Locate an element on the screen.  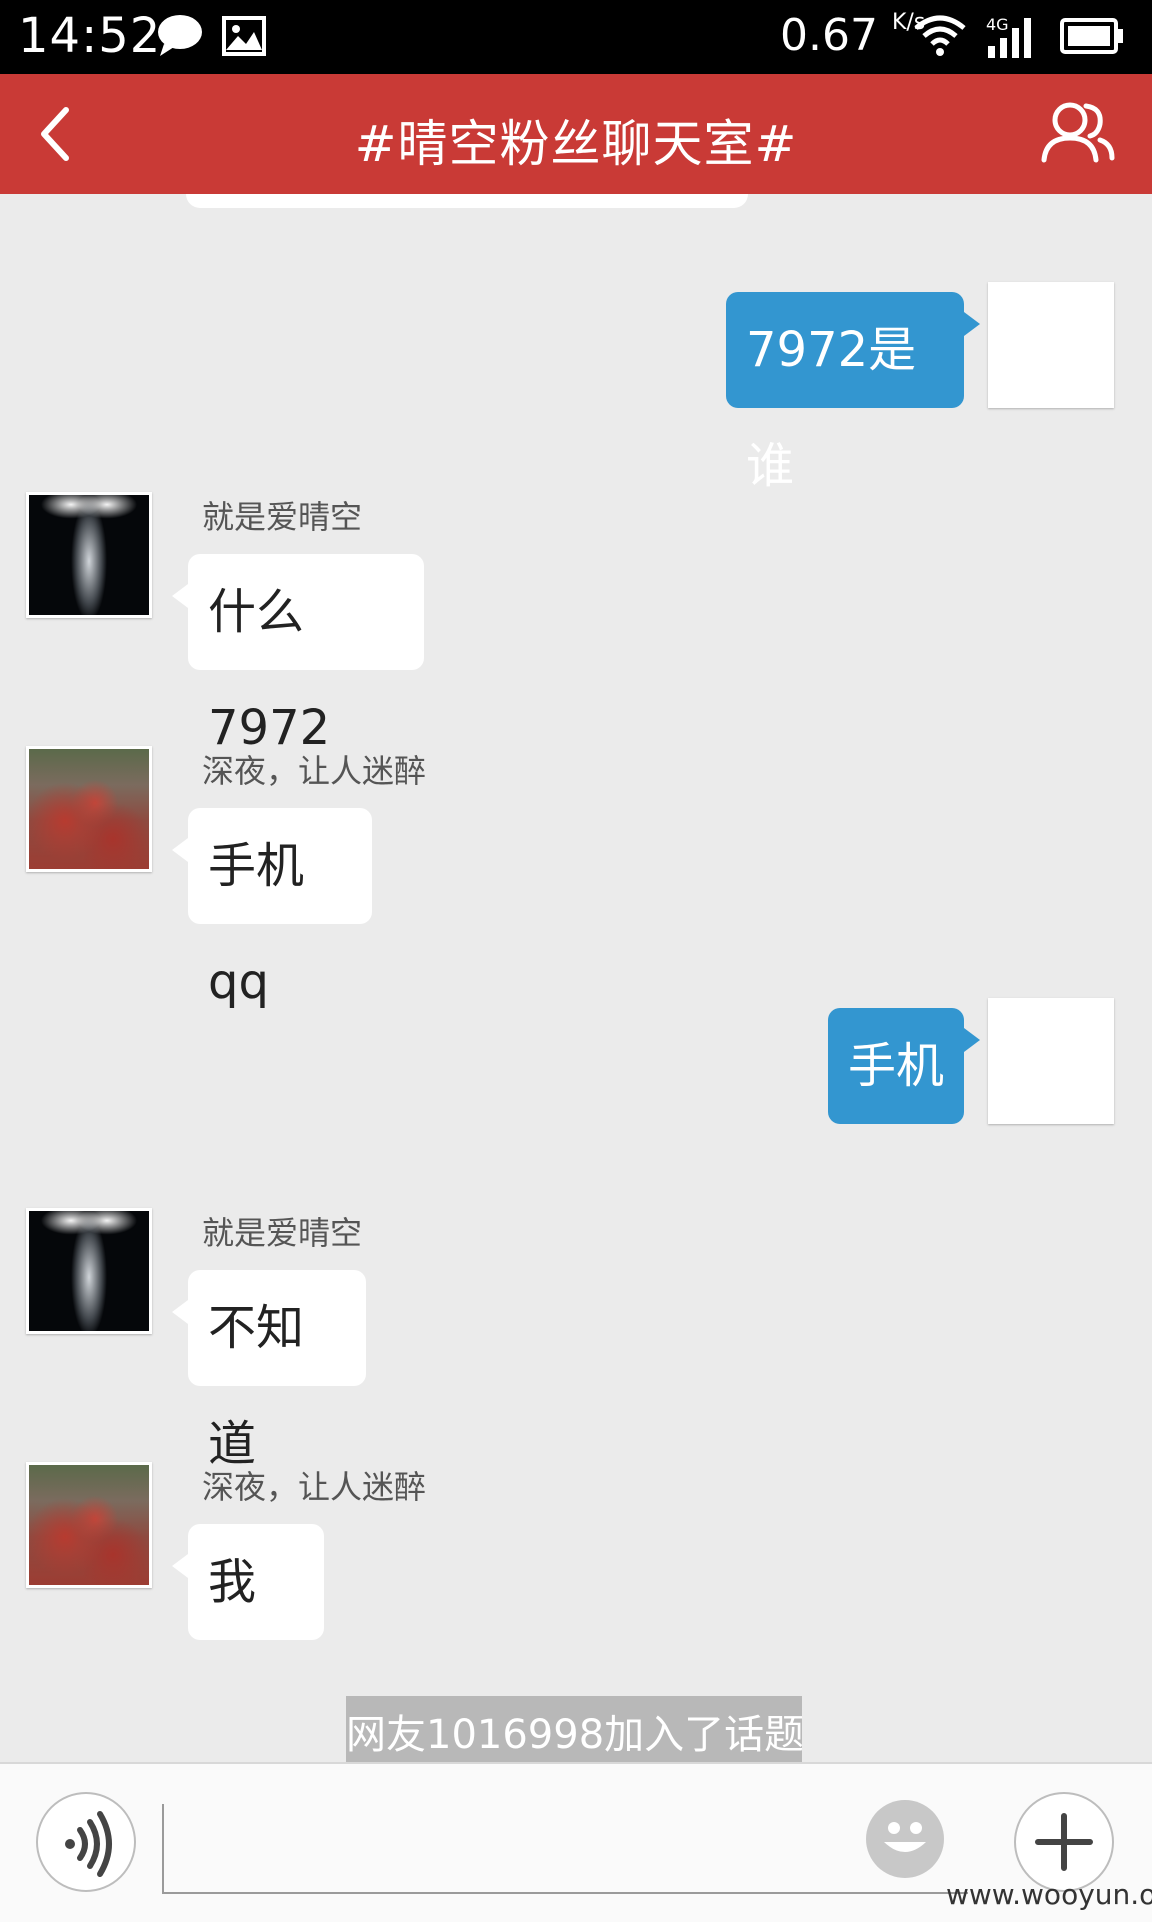
status-time: 14:52 is located at coordinates (90, 36).